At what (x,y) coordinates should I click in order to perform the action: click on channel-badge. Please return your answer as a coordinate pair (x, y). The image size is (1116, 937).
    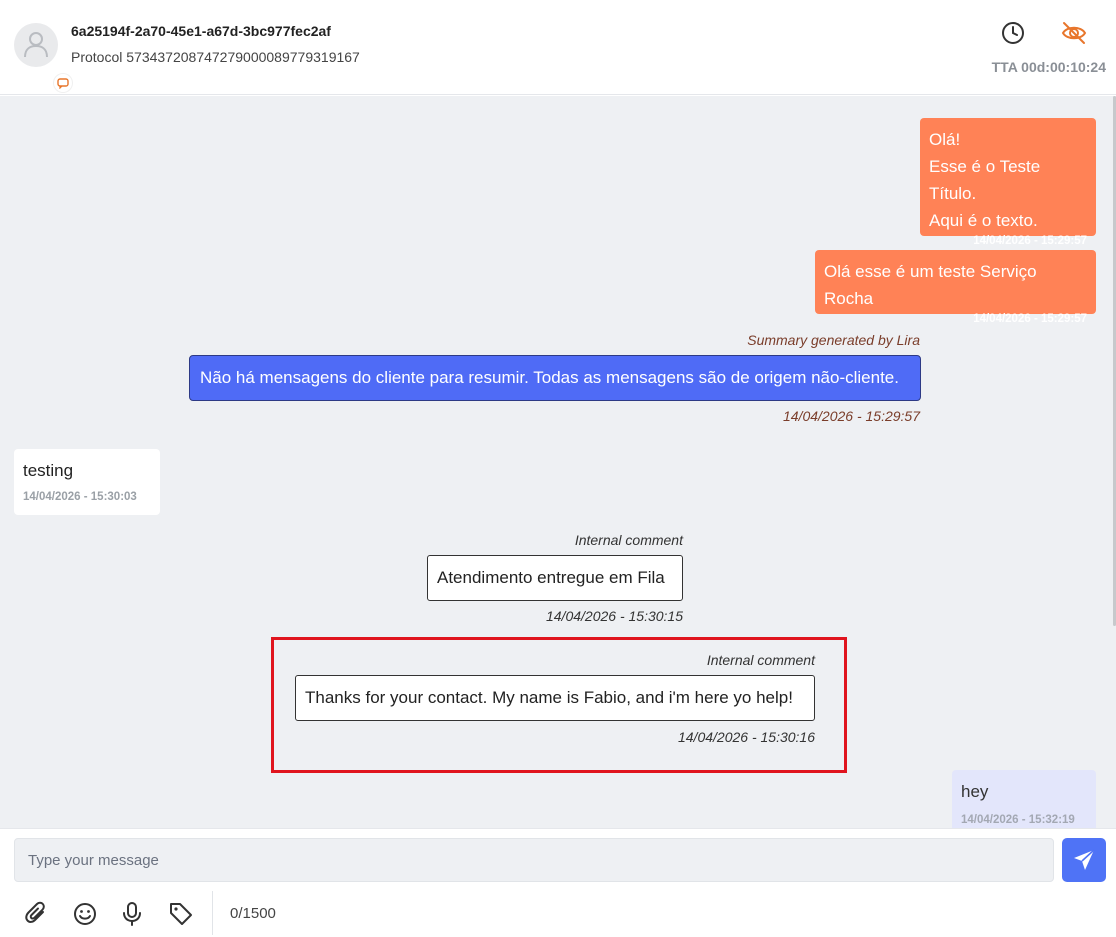
    Looking at the image, I should click on (63, 83).